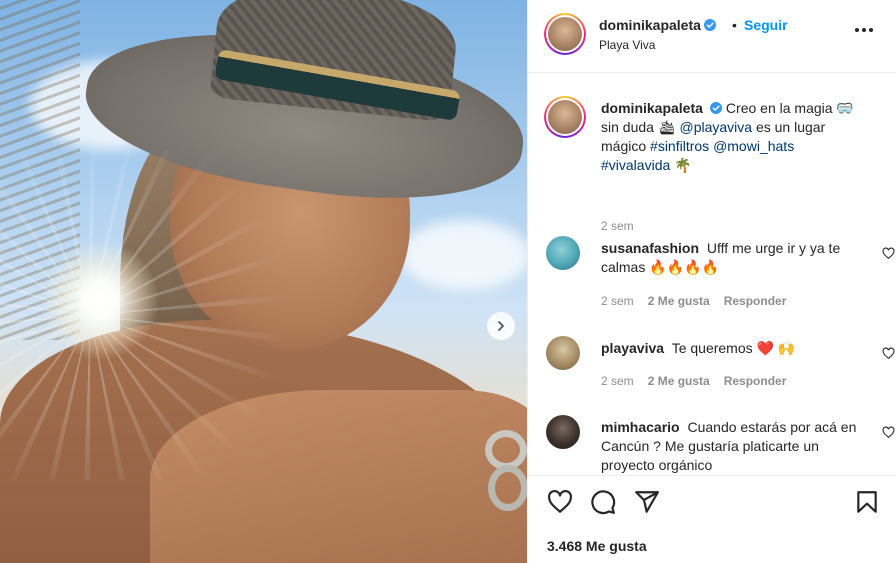  Describe the element at coordinates (632, 348) in the screenshot. I see `comment-username: playaviva` at that location.